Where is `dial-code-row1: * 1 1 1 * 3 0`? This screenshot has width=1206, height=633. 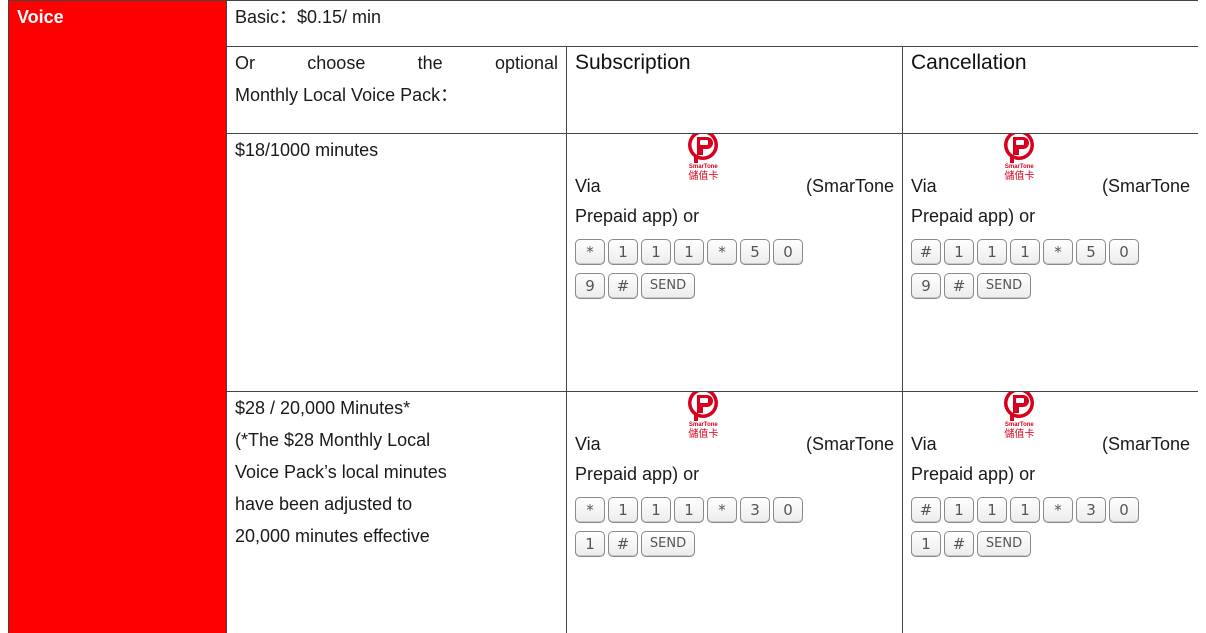 dial-code-row1: * 1 1 1 * 3 0 is located at coordinates (734, 510).